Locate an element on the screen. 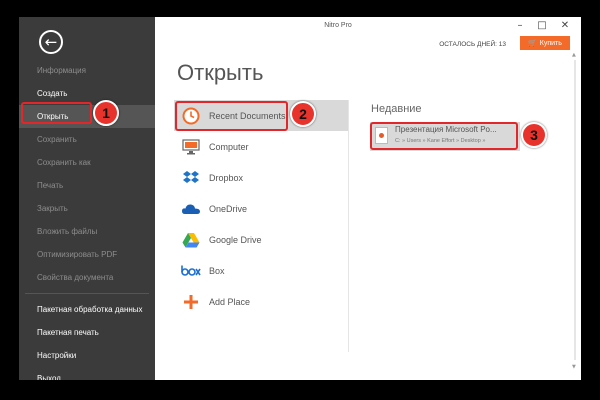  close-icon: ✕ is located at coordinates (565, 25).